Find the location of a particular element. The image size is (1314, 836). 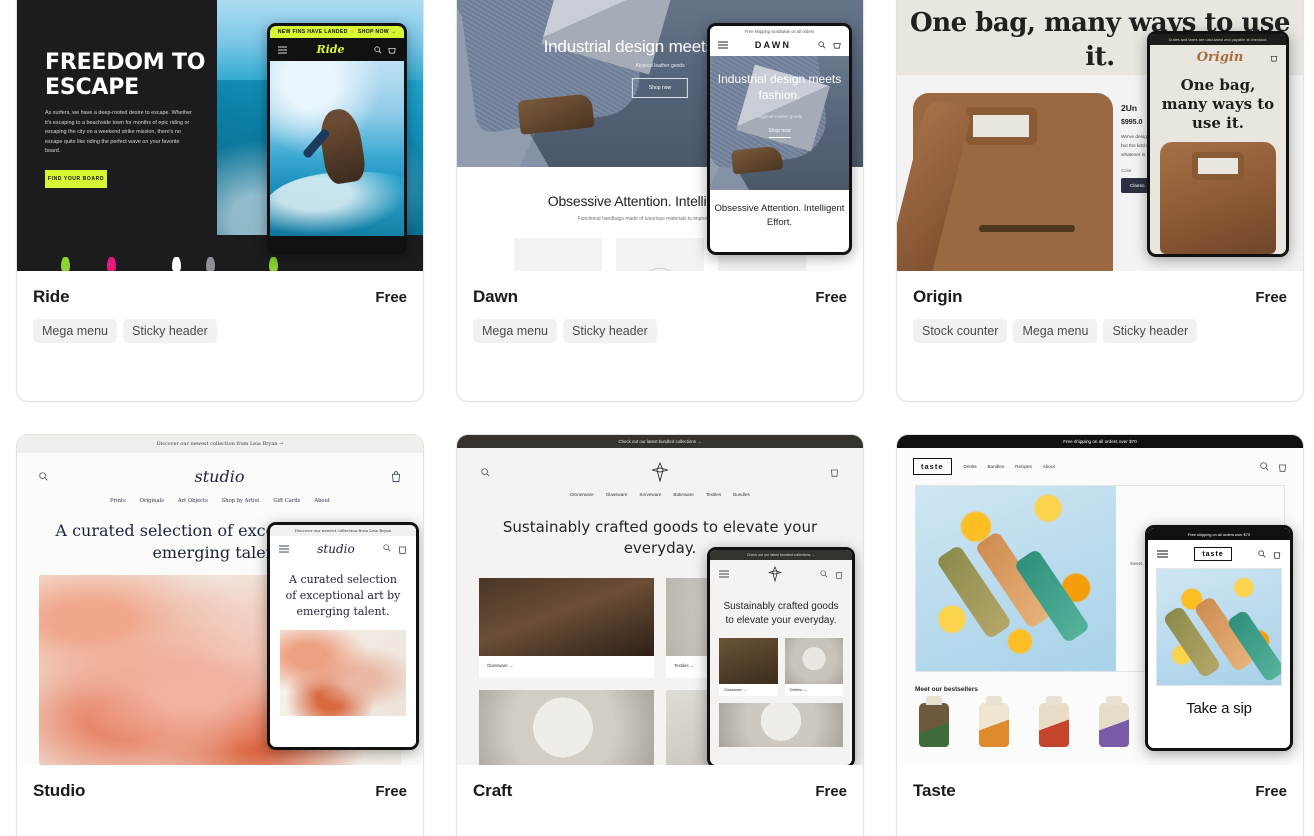

nav-link: Drinks is located at coordinates (970, 466).